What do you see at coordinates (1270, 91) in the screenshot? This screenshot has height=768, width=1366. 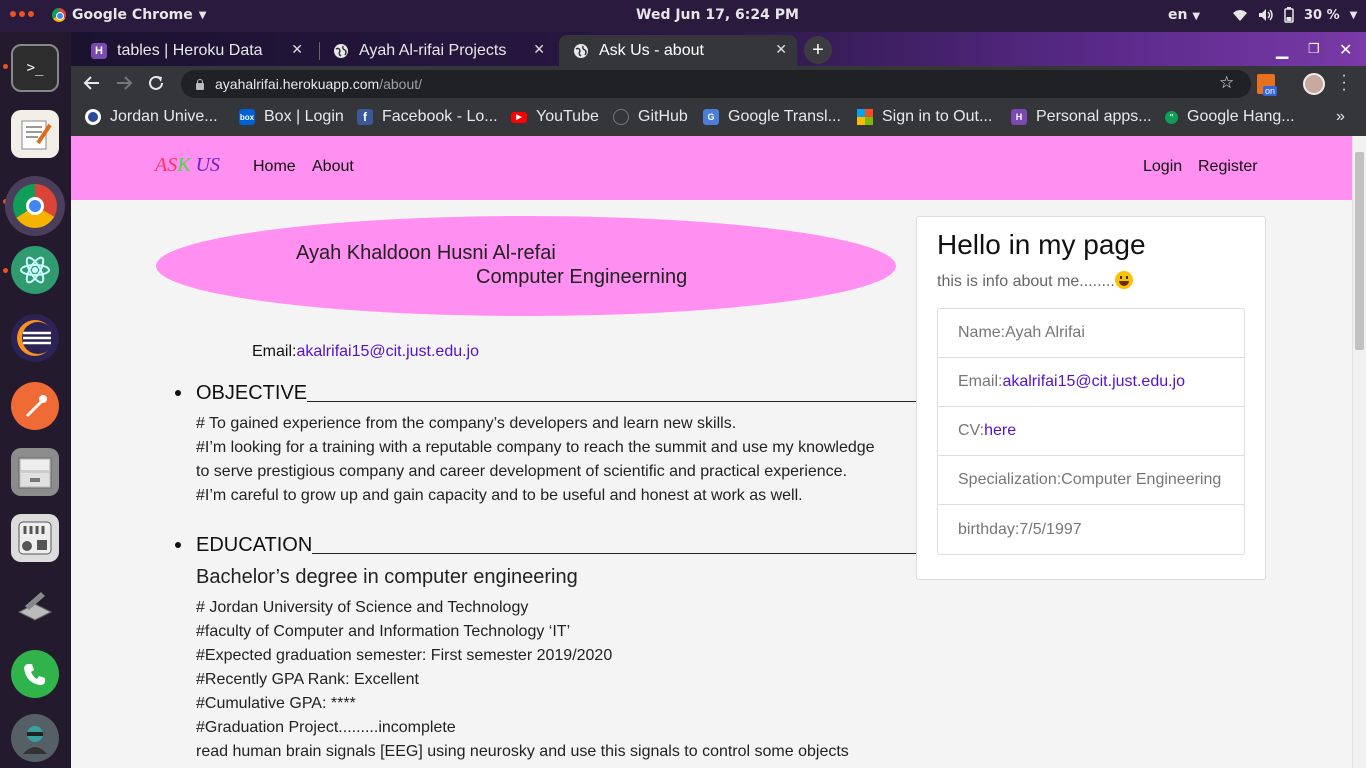 I see `extension-badge: on` at bounding box center [1270, 91].